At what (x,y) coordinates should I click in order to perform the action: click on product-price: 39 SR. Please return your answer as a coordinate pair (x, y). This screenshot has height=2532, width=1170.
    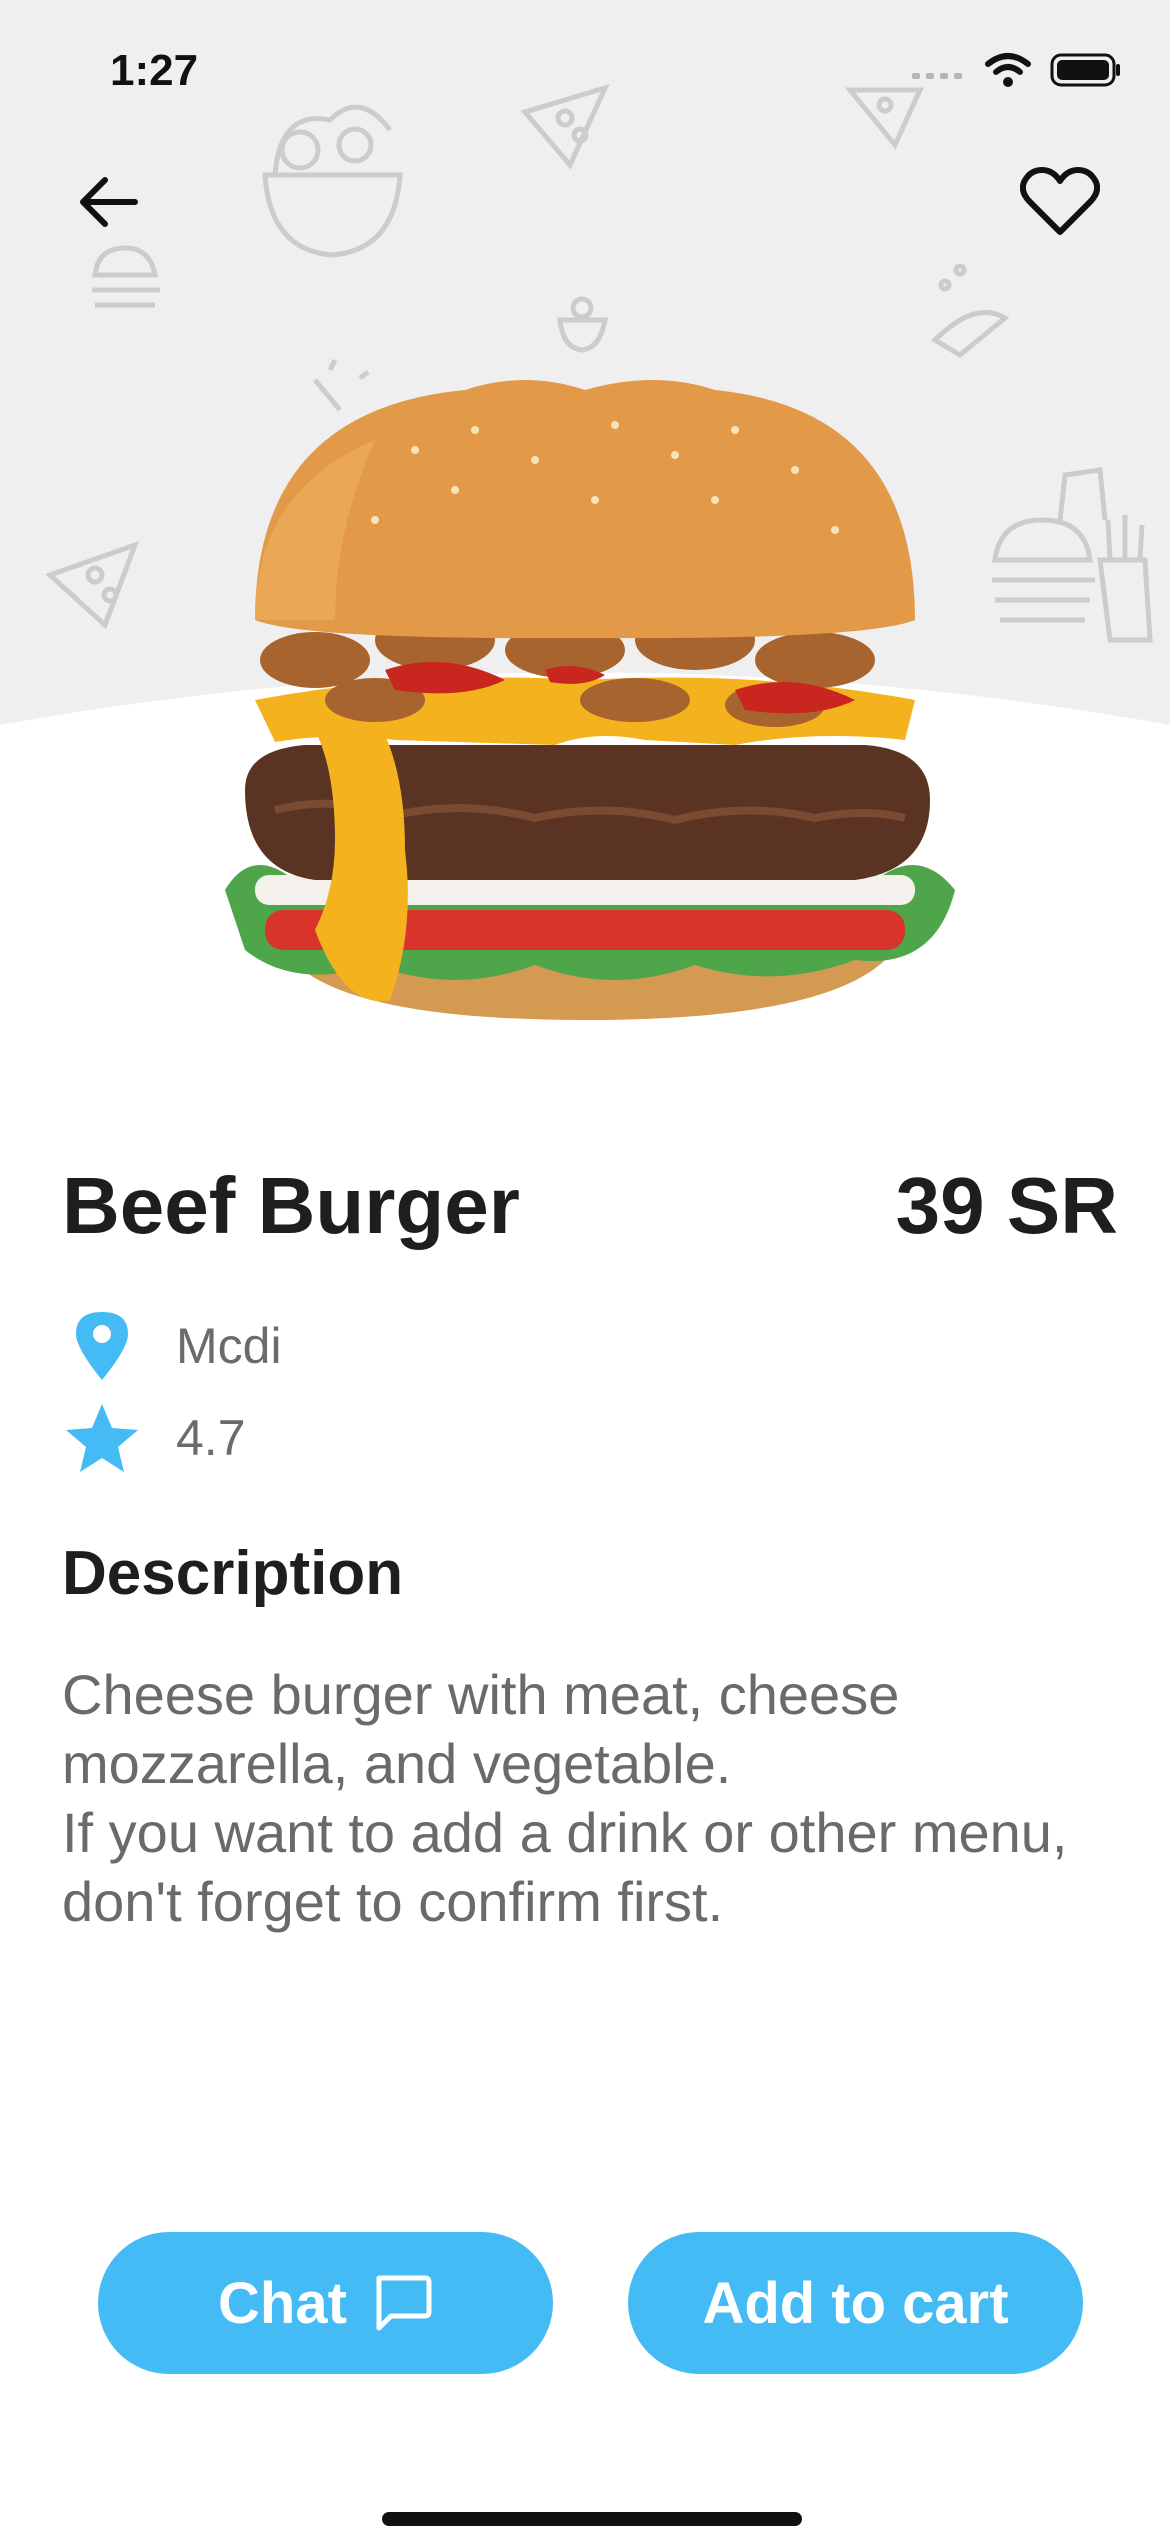
    Looking at the image, I should click on (1006, 1205).